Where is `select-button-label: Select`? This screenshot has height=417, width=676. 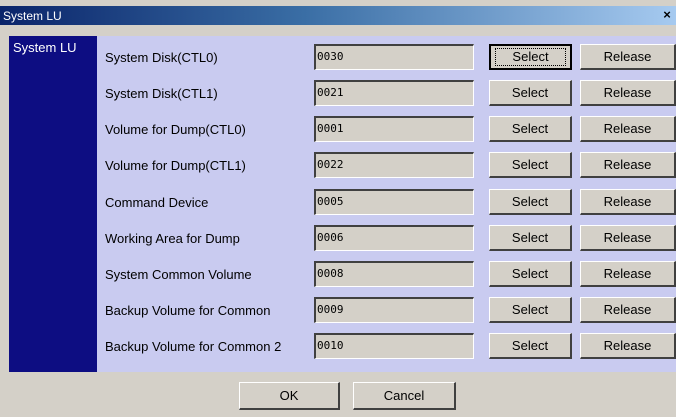 select-button-label: Select is located at coordinates (530, 57).